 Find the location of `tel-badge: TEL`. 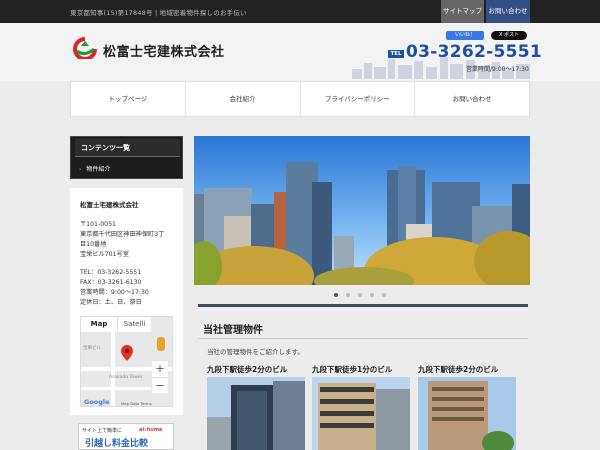

tel-badge: TEL is located at coordinates (396, 54).